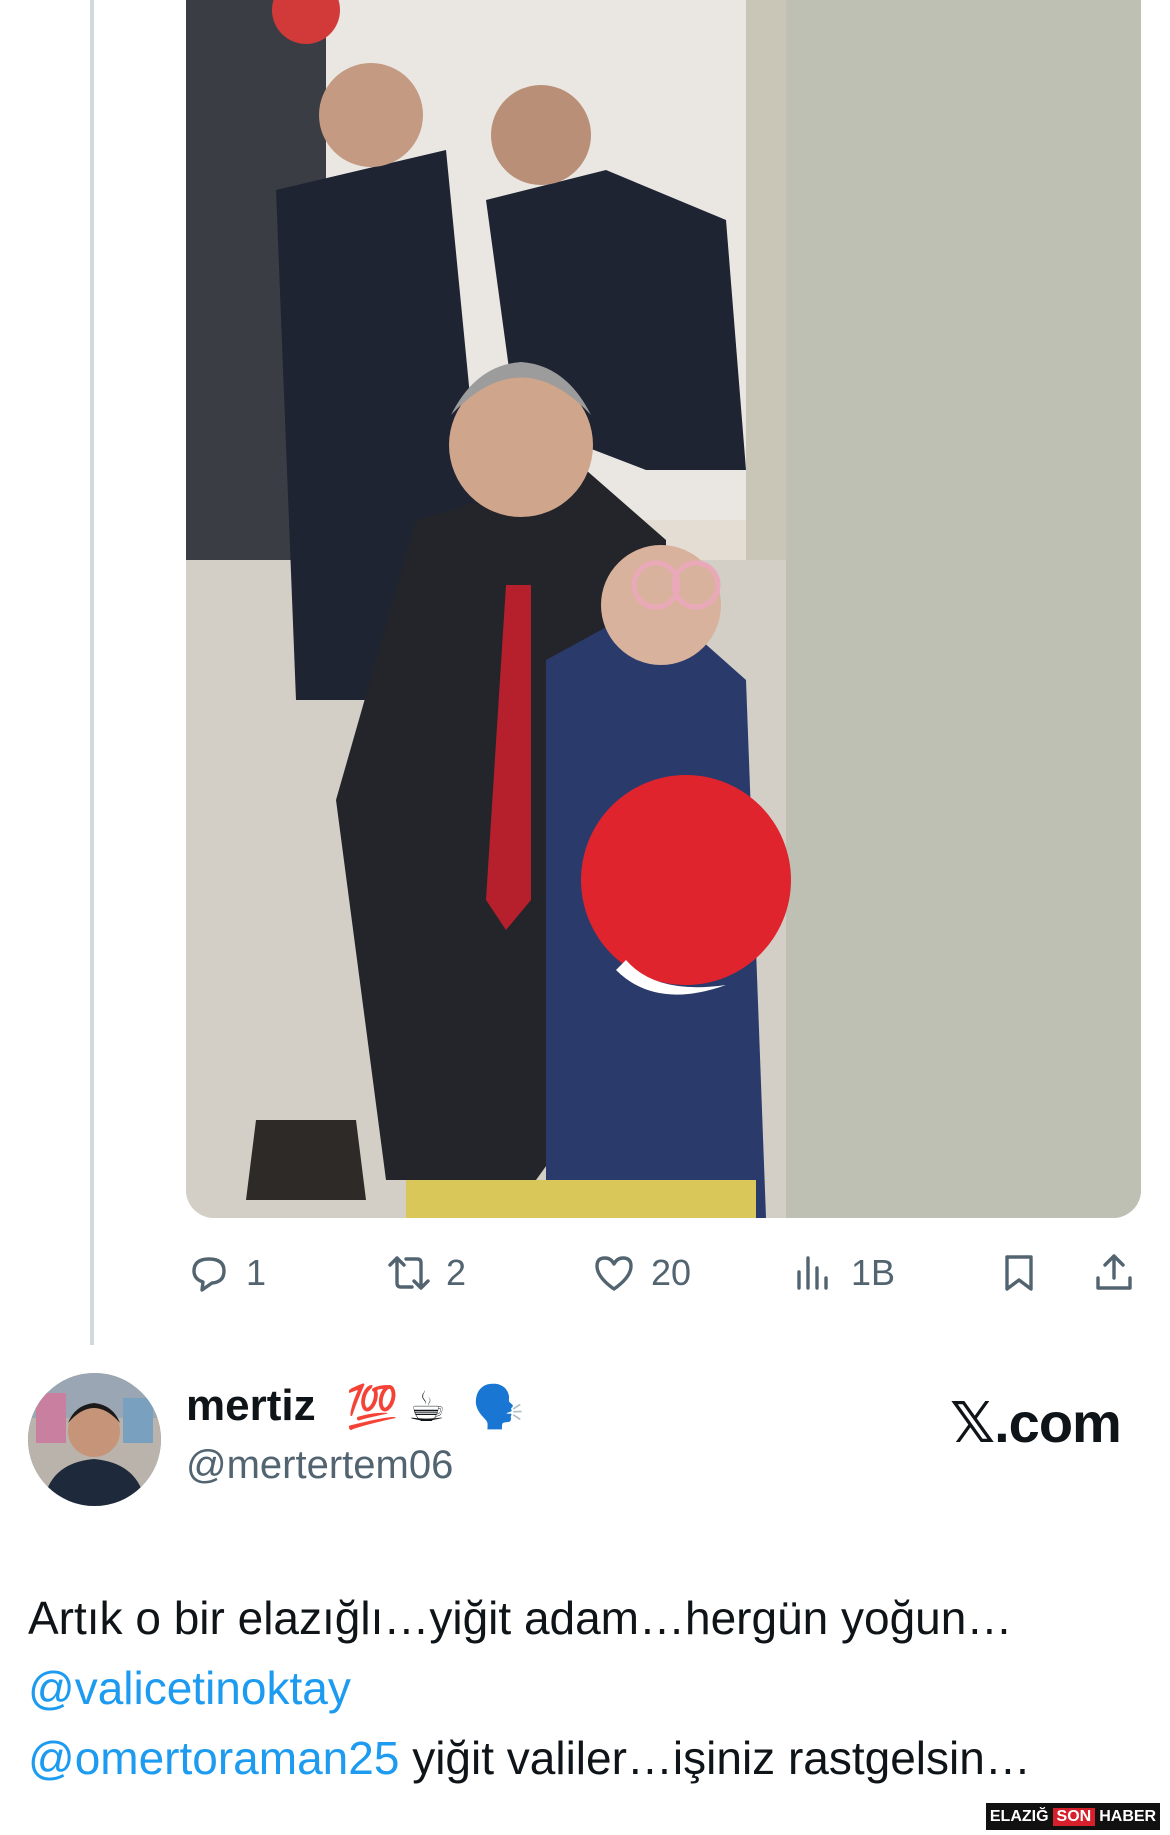 The height and width of the screenshot is (1835, 1170). Describe the element at coordinates (319, 1465) in the screenshot. I see `author-handle: @mertertem06` at that location.